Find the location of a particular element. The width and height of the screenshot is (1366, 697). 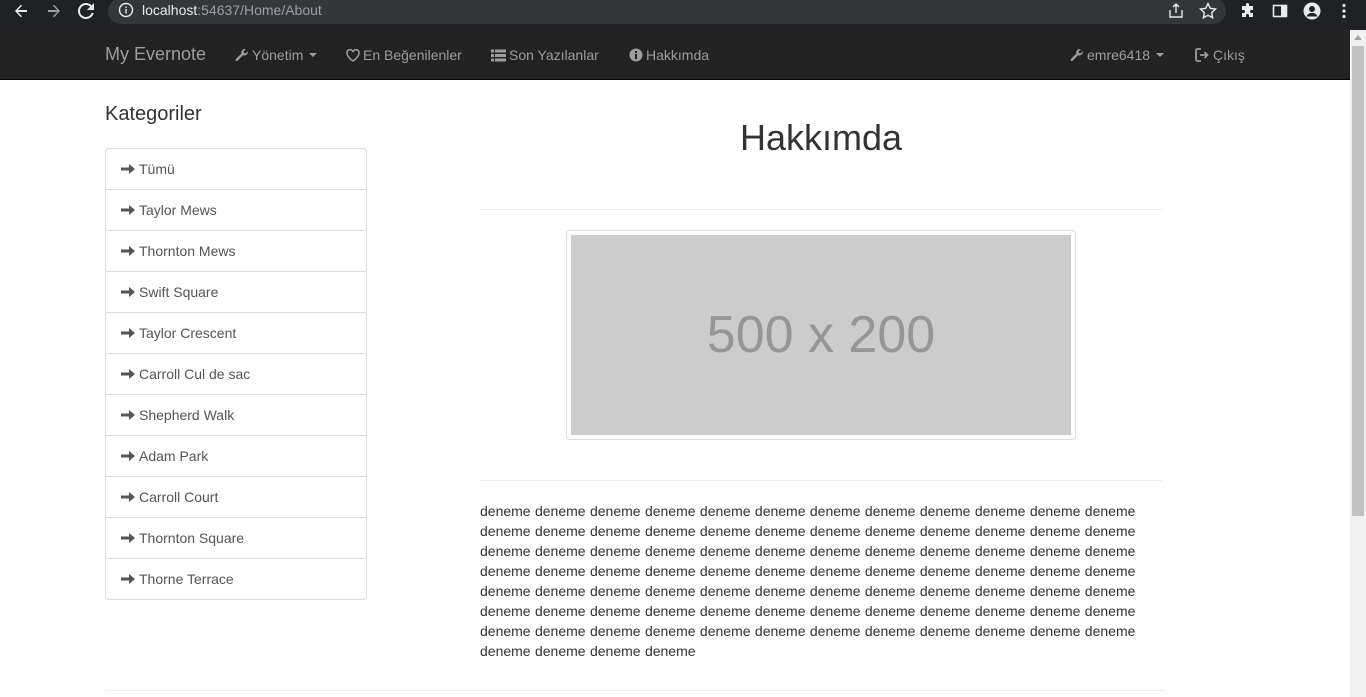

heart-icon is located at coordinates (353, 55).